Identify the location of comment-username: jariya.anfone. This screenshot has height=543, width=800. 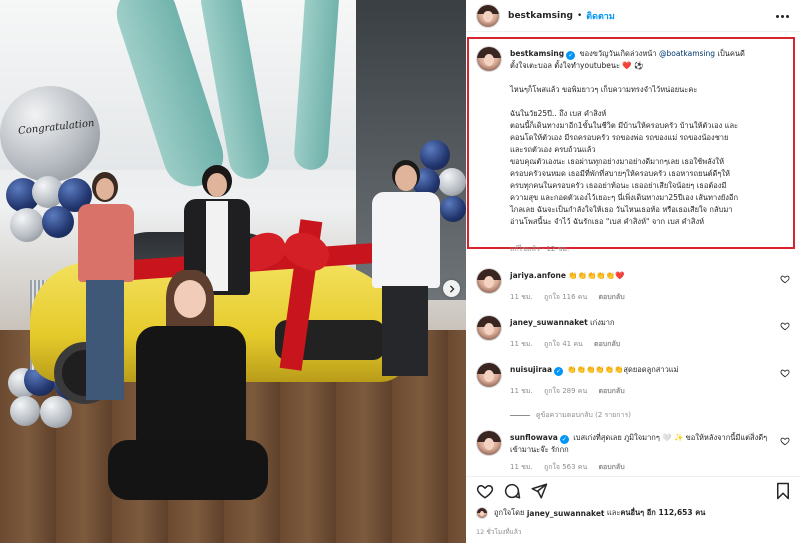
(538, 275).